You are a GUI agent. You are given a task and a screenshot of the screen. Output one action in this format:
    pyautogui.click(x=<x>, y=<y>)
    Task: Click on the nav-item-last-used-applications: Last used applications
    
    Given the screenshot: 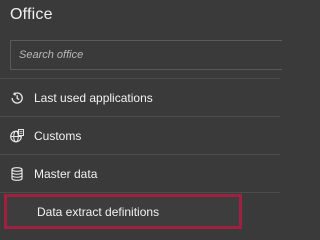 What is the action you would take?
    pyautogui.click(x=140, y=97)
    